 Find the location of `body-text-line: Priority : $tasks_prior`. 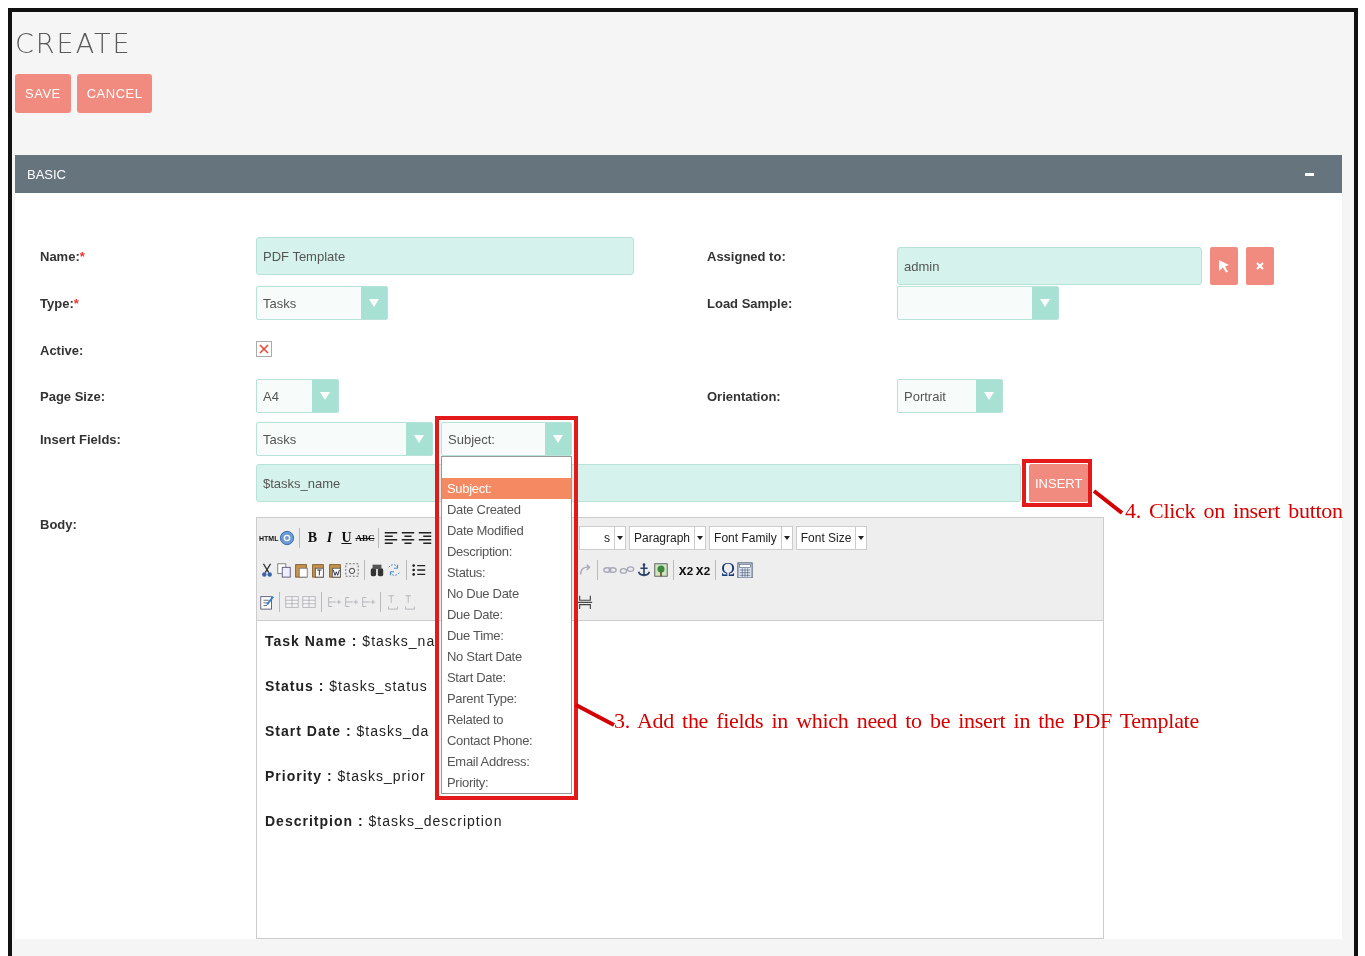

body-text-line: Priority : $tasks_prior is located at coordinates (345, 776).